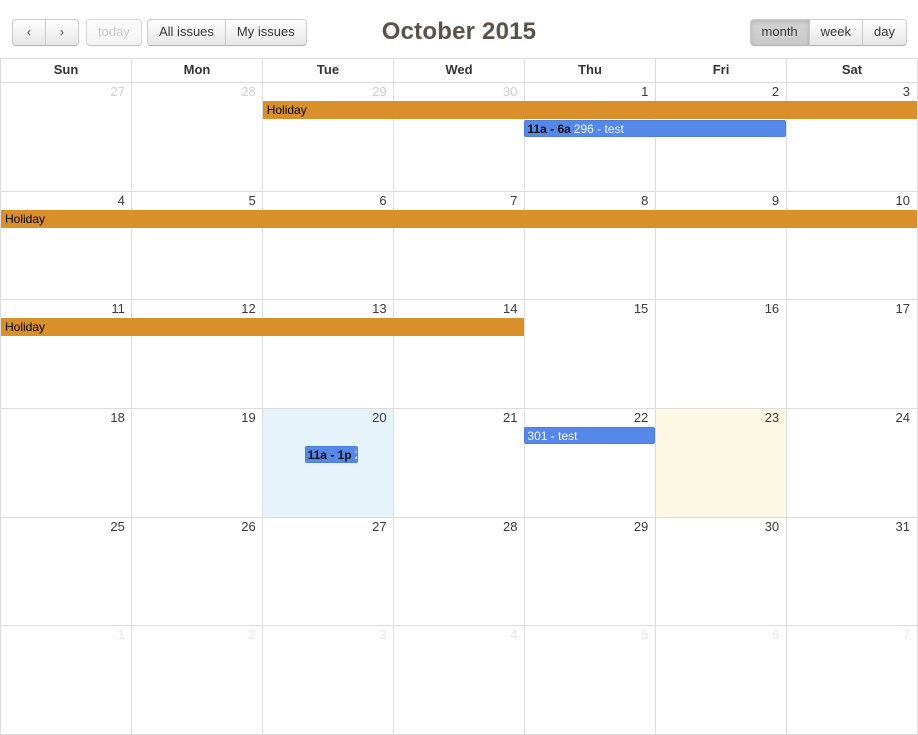 The image size is (918, 735). What do you see at coordinates (598, 129) in the screenshot?
I see `event-title: 296 - test` at bounding box center [598, 129].